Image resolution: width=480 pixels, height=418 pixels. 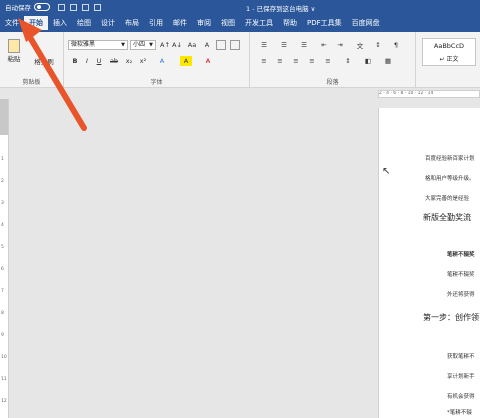 I want to click on doc-line: 获取笔耕不, so click(x=461, y=357).